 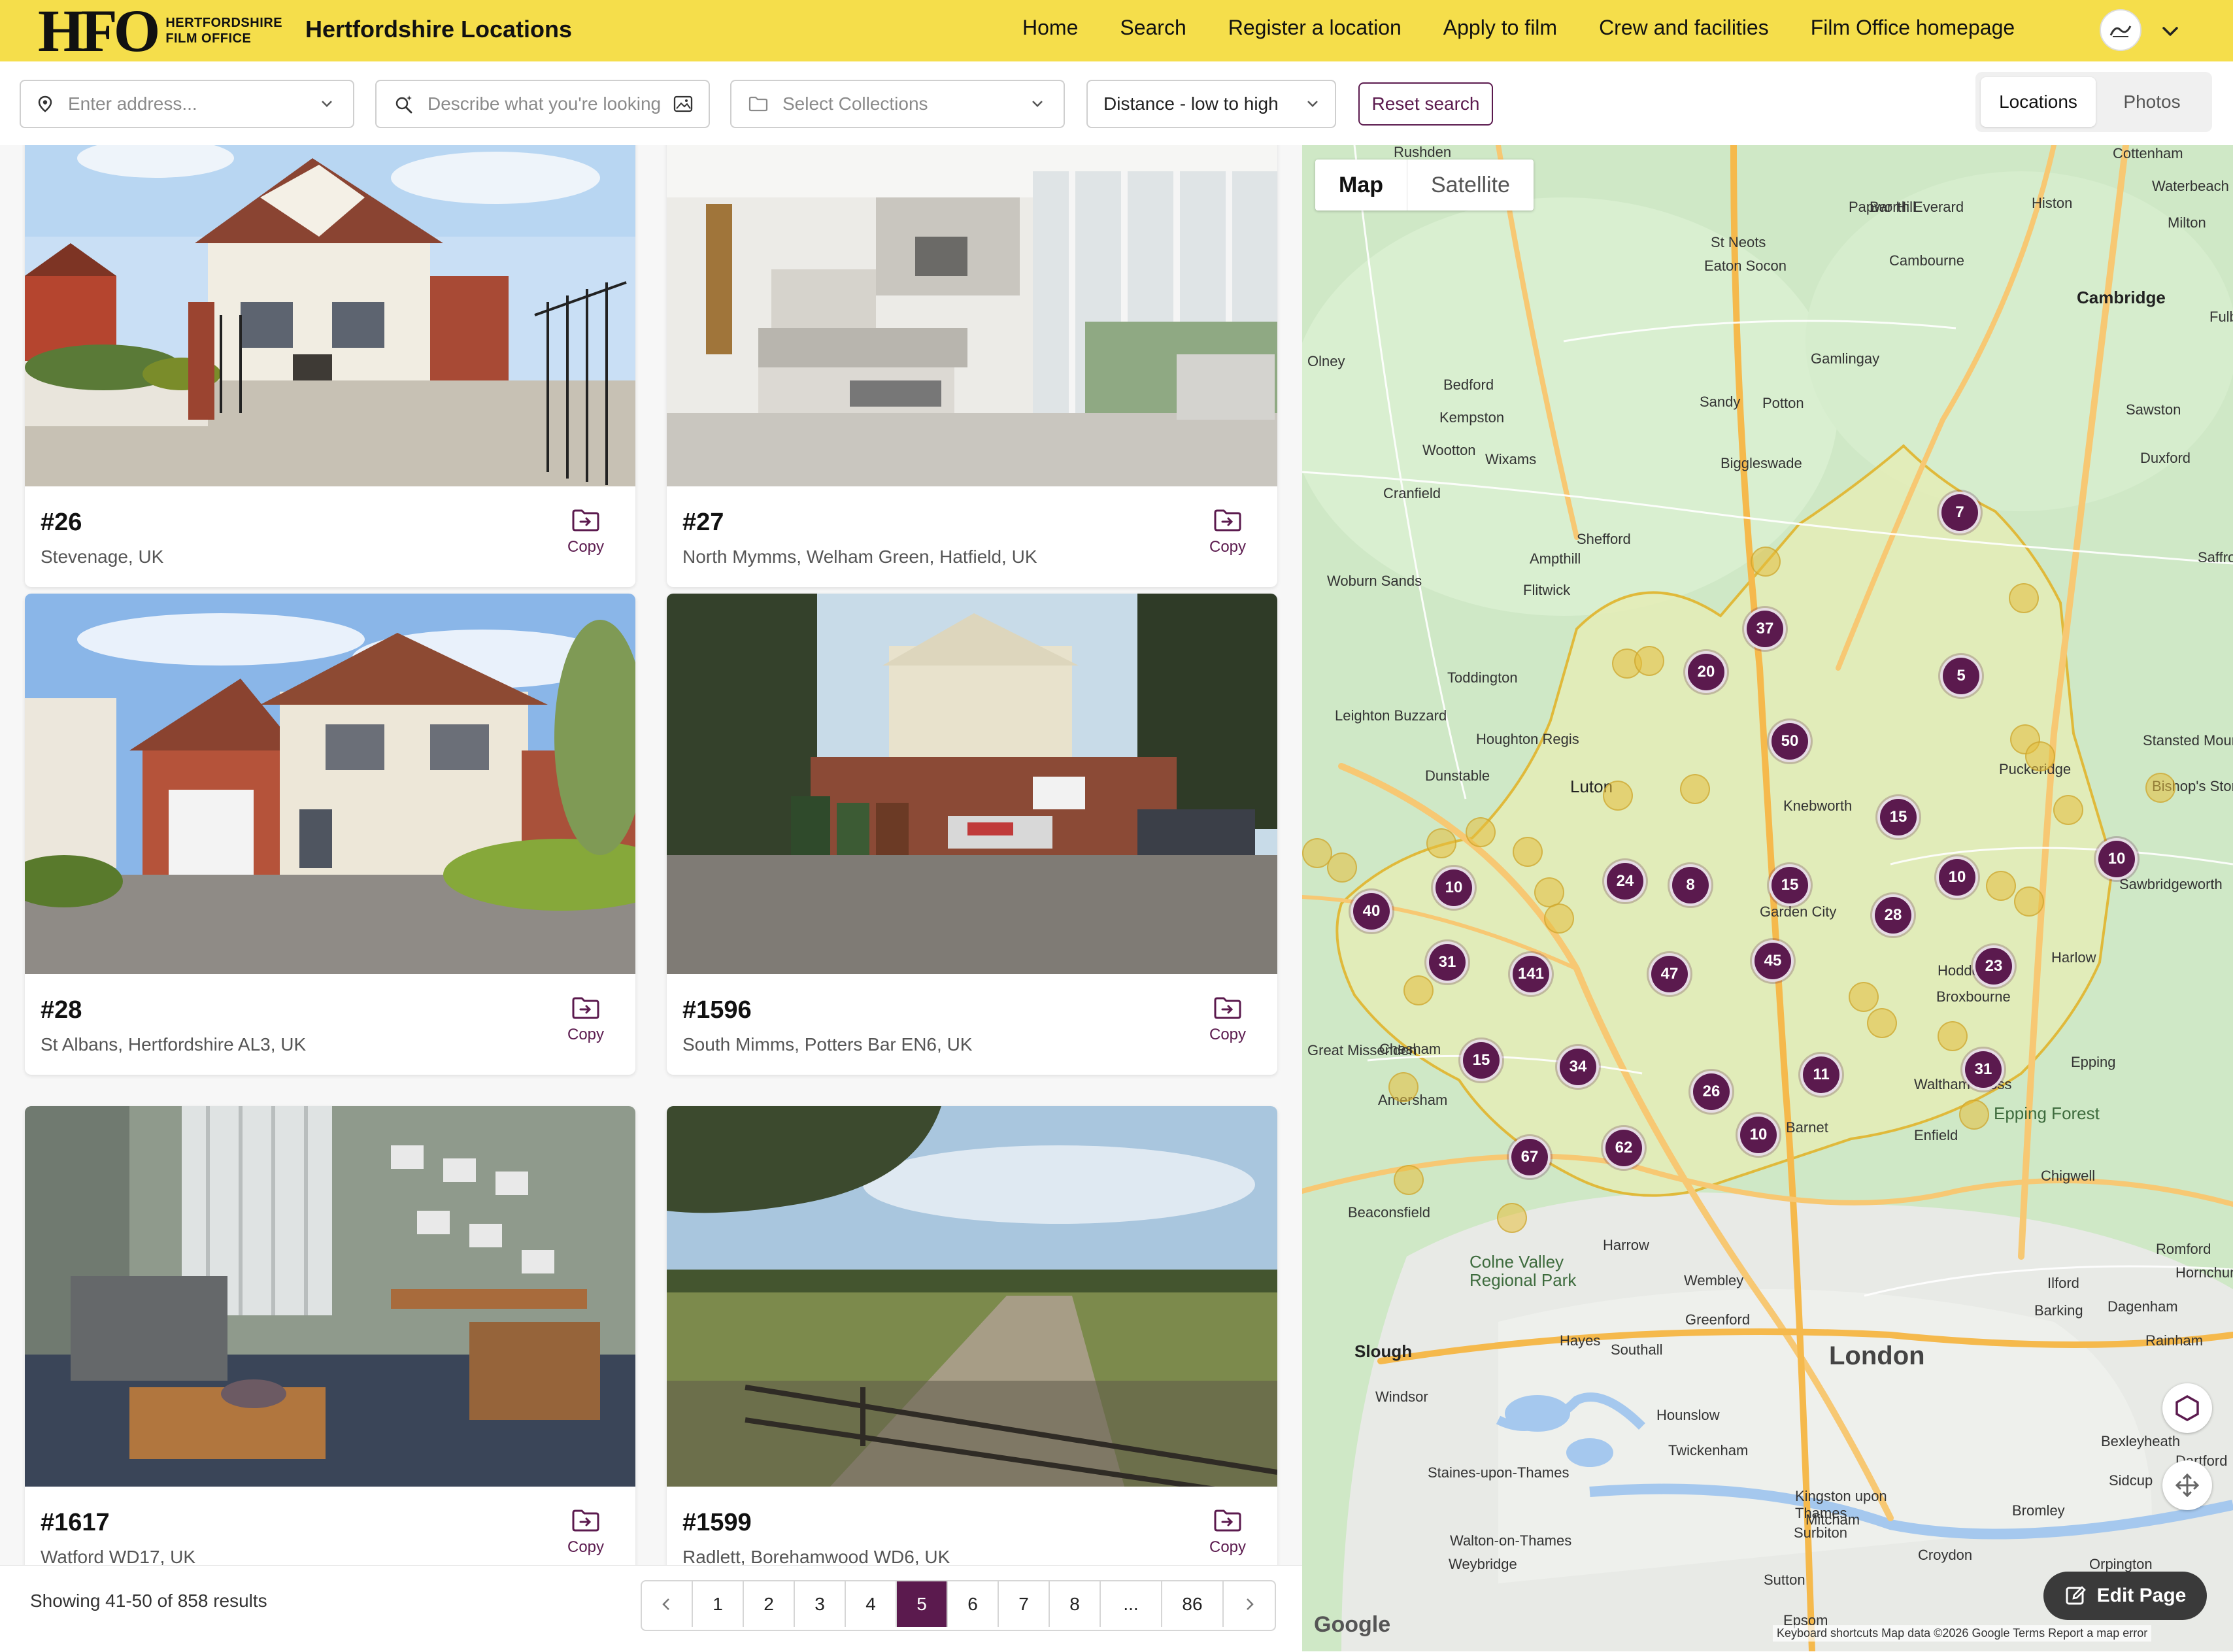 What do you see at coordinates (1024, 1604) in the screenshot?
I see `page-button: 7` at bounding box center [1024, 1604].